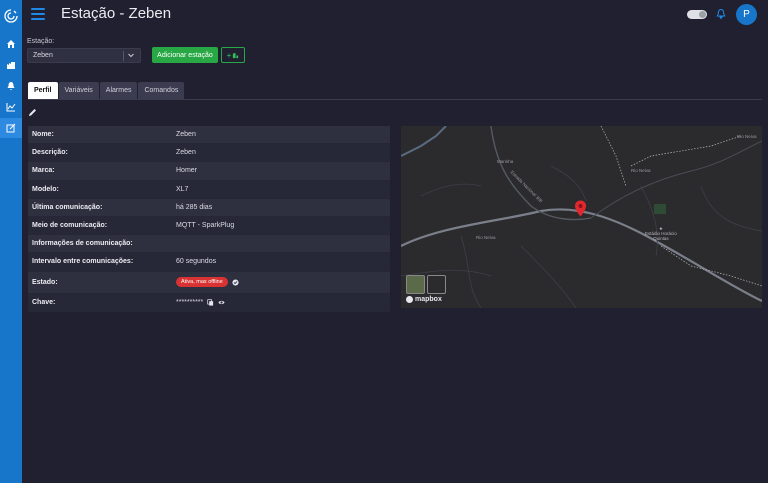  I want to click on sidebar-item-alarms, so click(11, 86).